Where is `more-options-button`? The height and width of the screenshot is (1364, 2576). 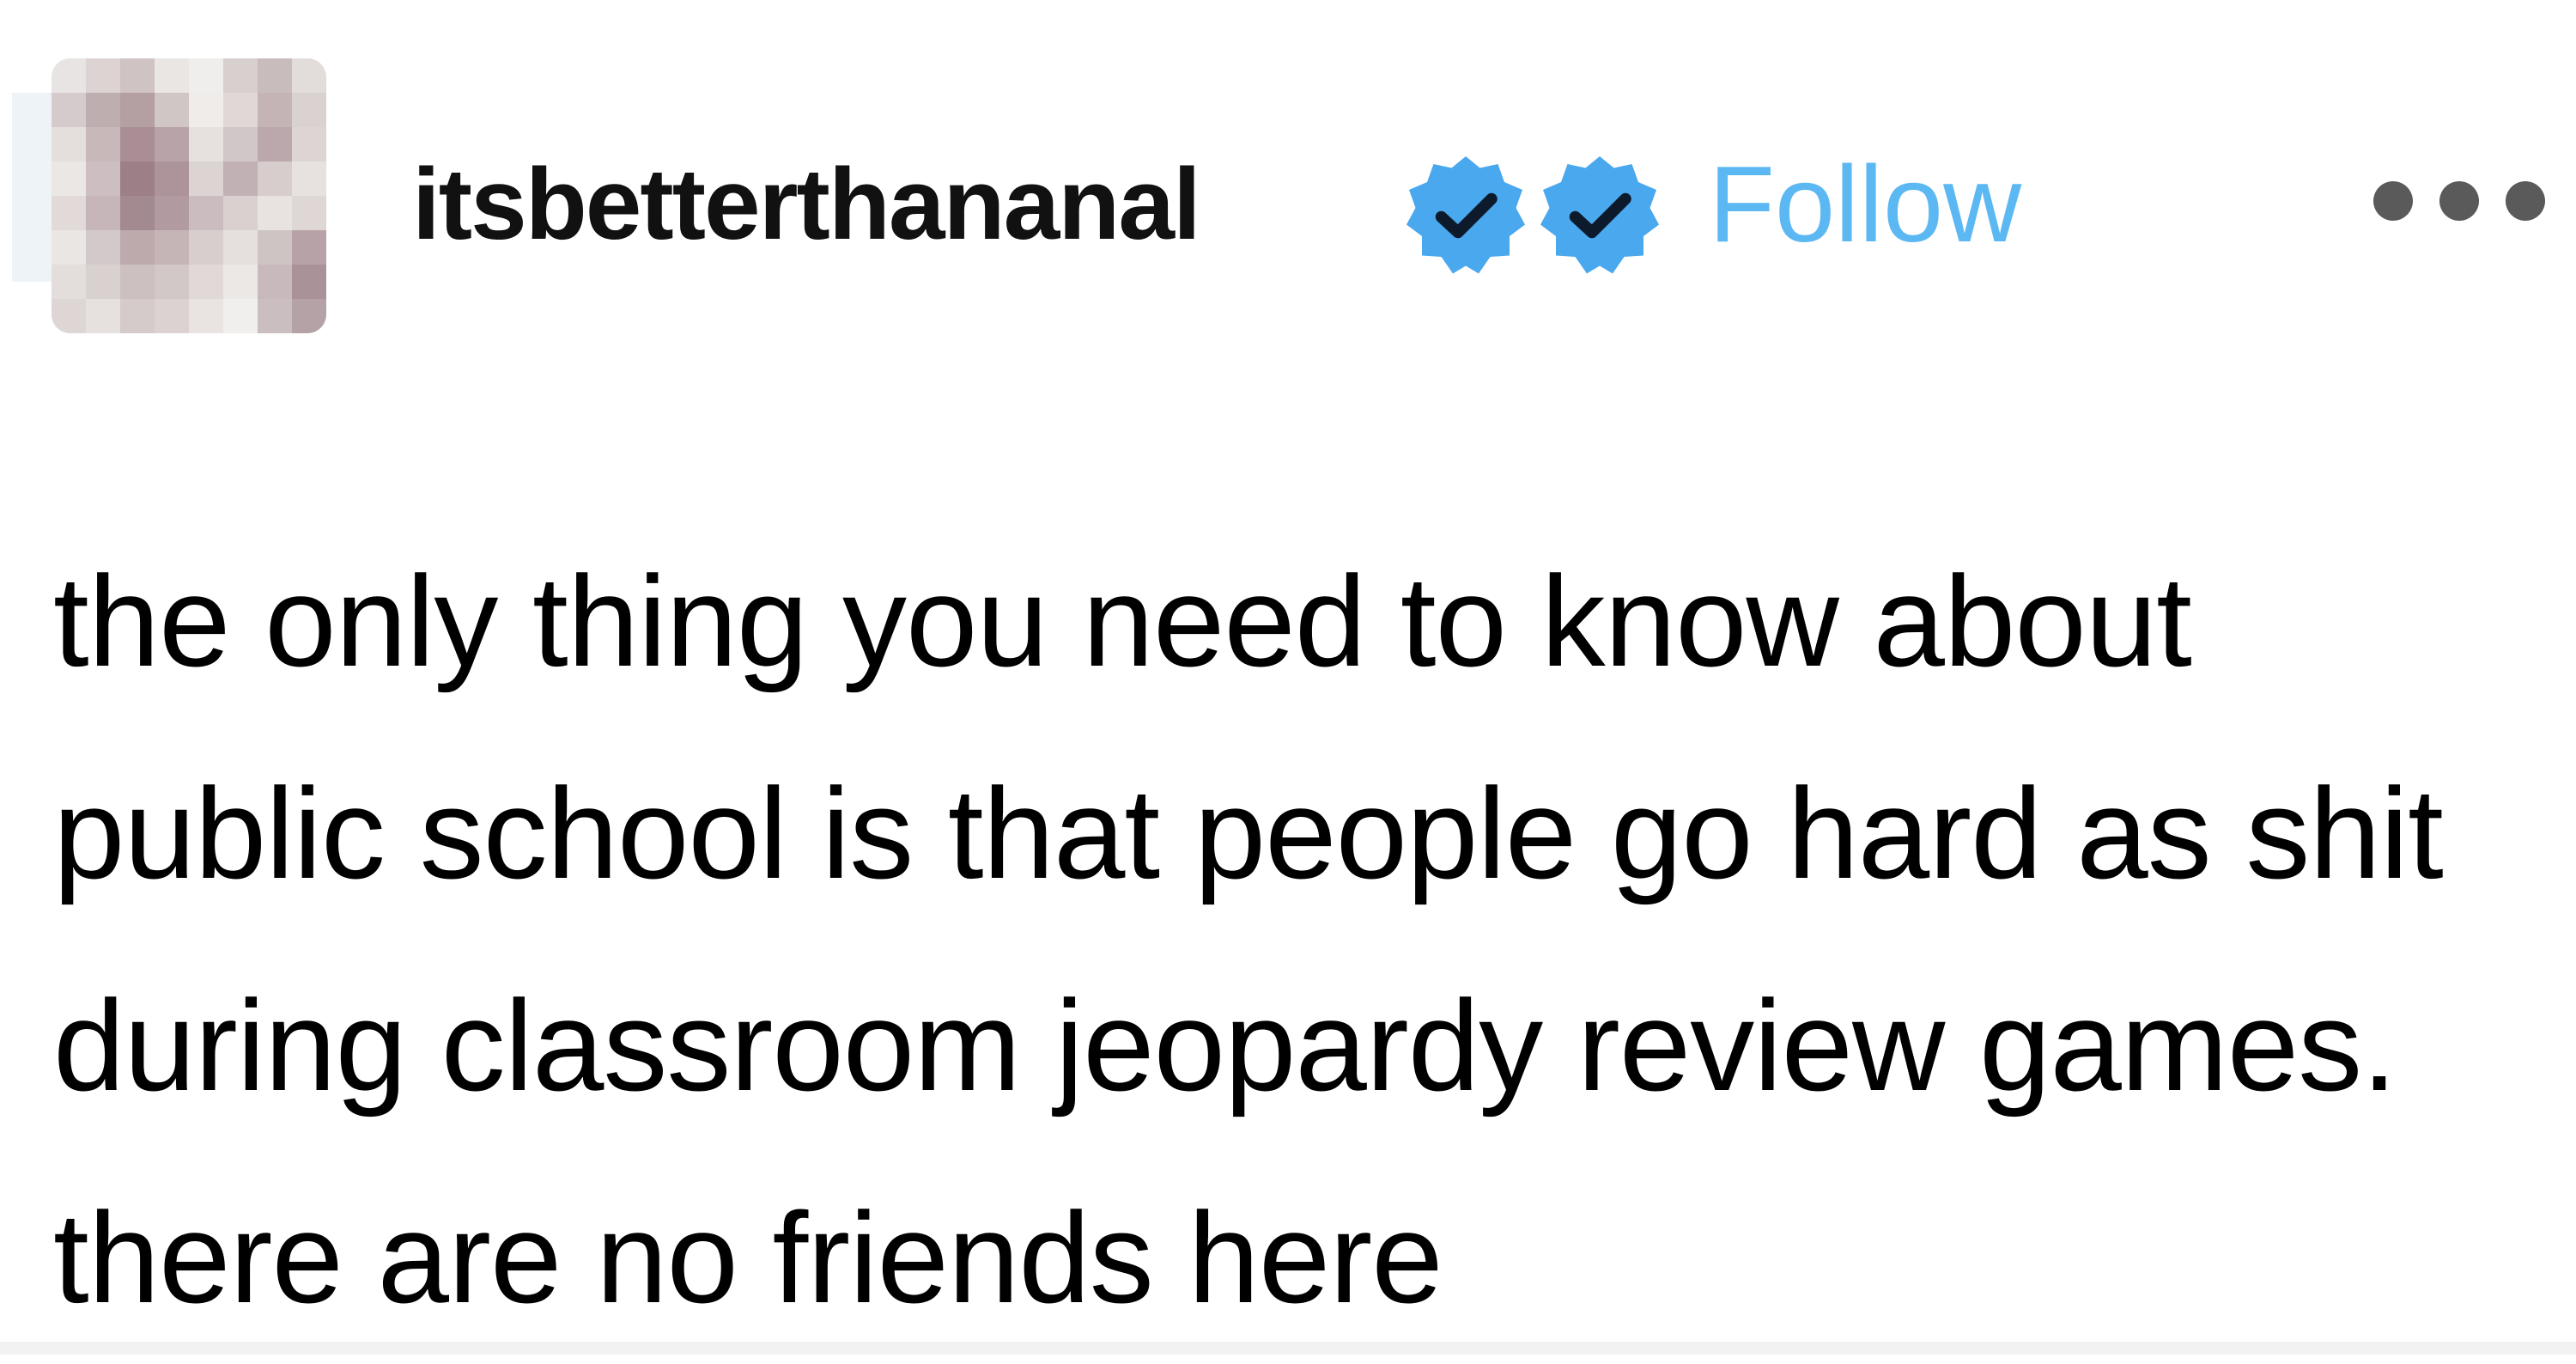
more-options-button is located at coordinates (2459, 201).